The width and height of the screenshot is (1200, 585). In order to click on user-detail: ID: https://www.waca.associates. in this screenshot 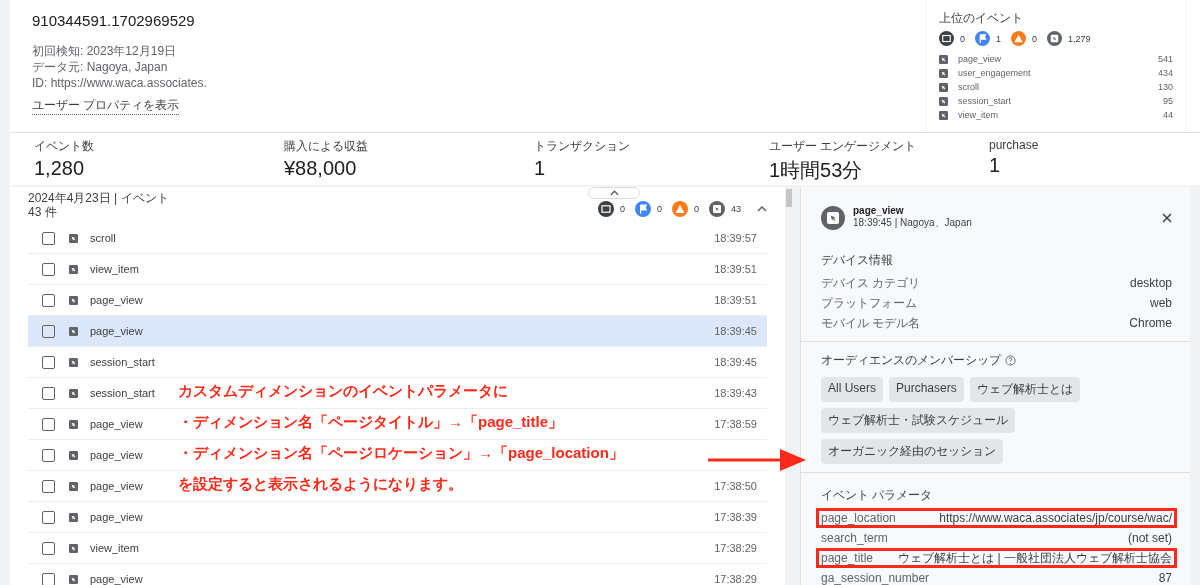, I will do `click(120, 83)`.